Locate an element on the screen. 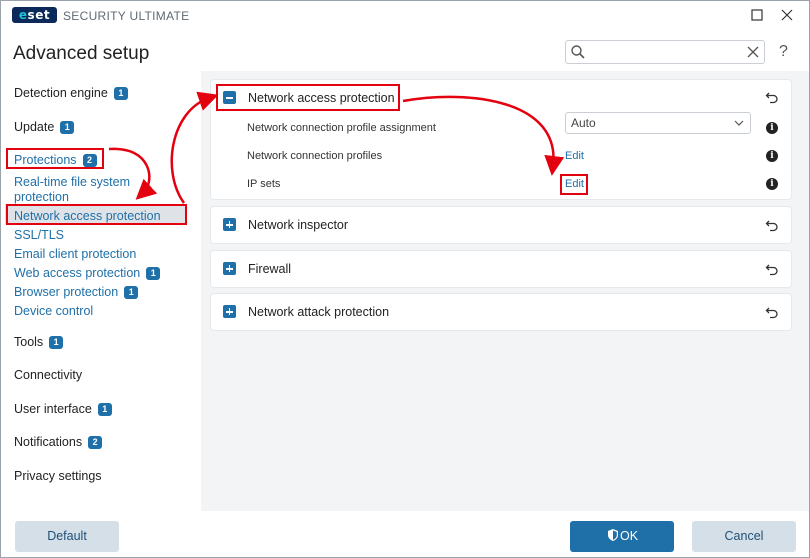 The image size is (810, 558). maximize-icon is located at coordinates (757, 15).